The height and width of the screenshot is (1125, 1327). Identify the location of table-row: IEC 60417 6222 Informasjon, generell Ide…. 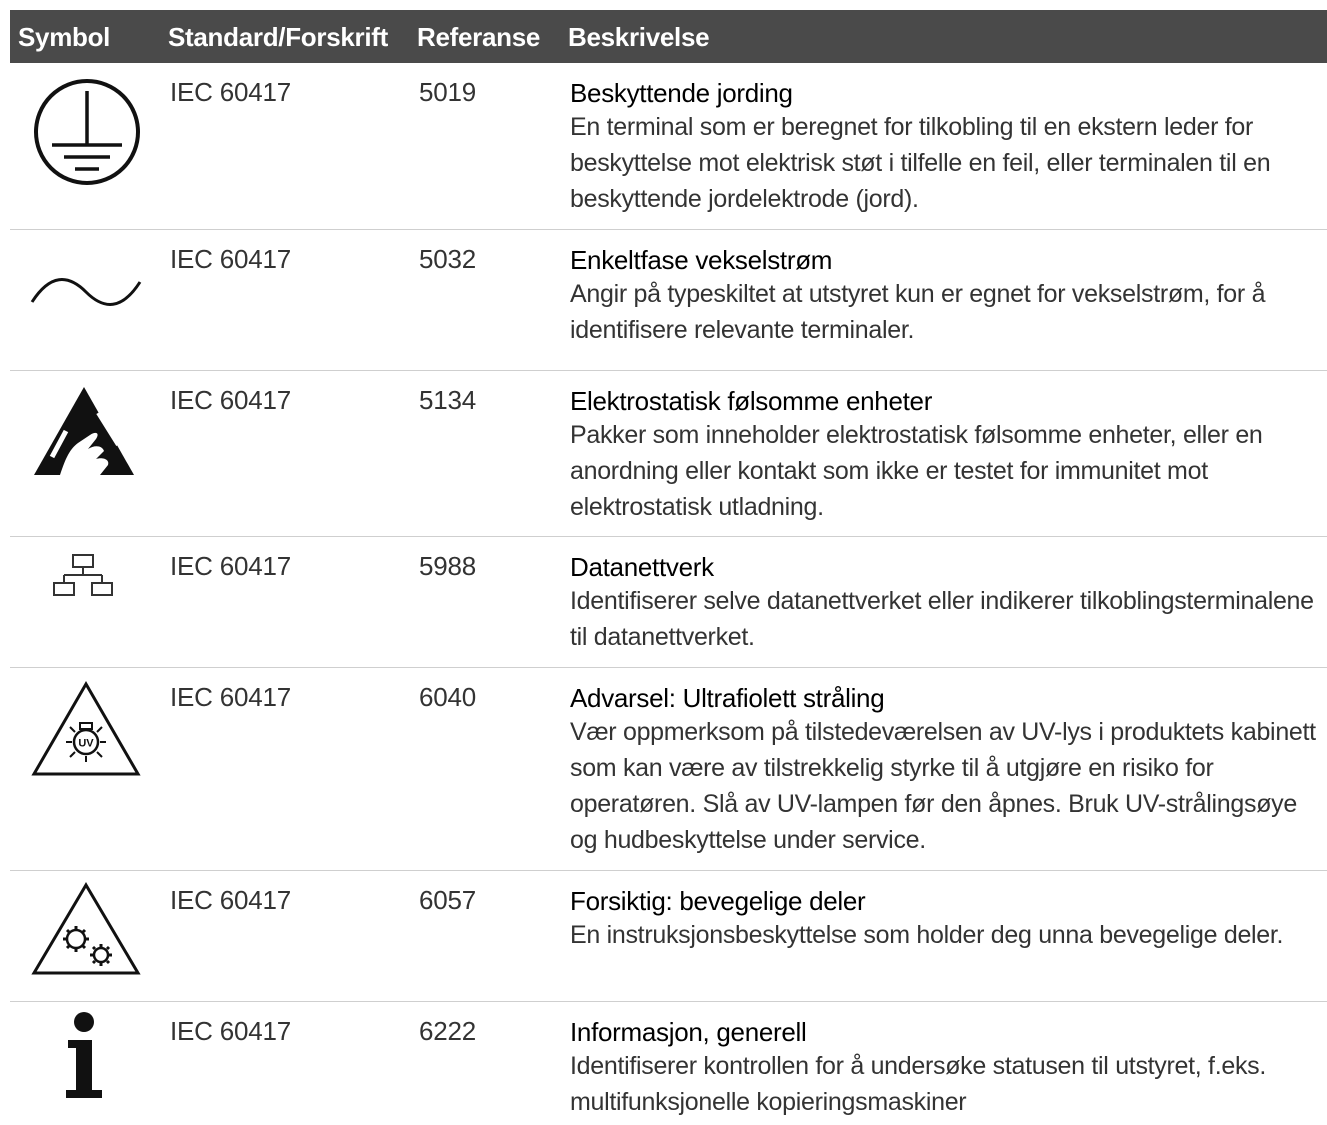
(668, 1063).